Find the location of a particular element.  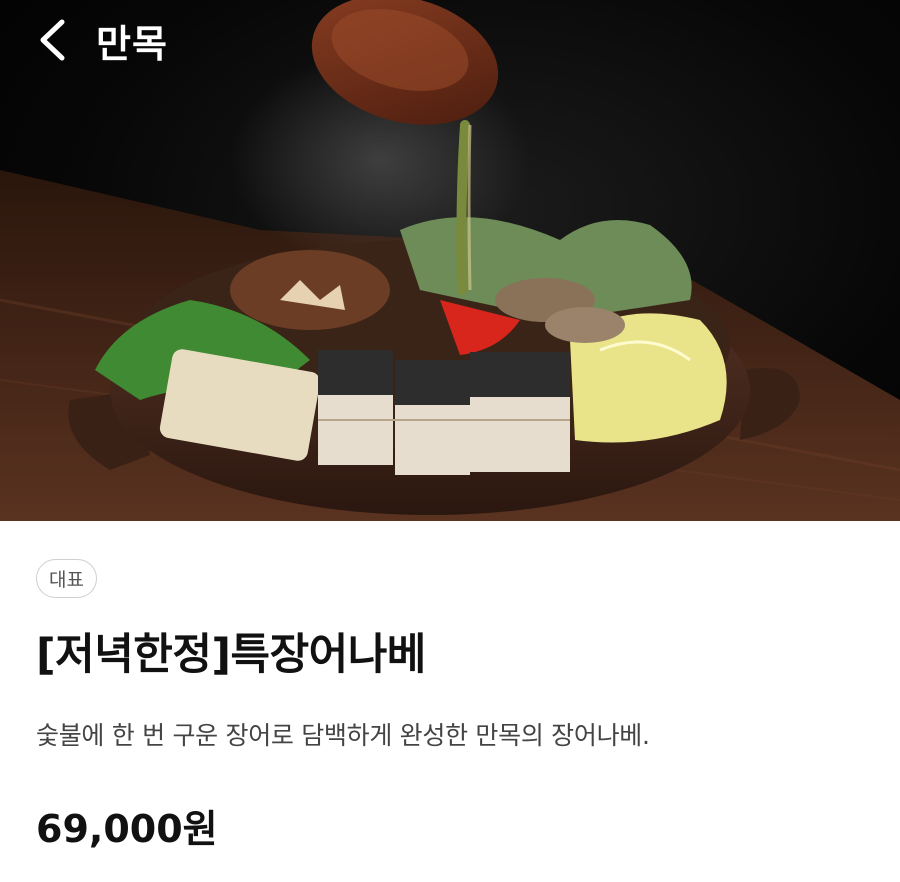

menu-description: 숯불에 한 번 구운 장어로 담백하게 완성한 만목의 장어나베. is located at coordinates (343, 735).